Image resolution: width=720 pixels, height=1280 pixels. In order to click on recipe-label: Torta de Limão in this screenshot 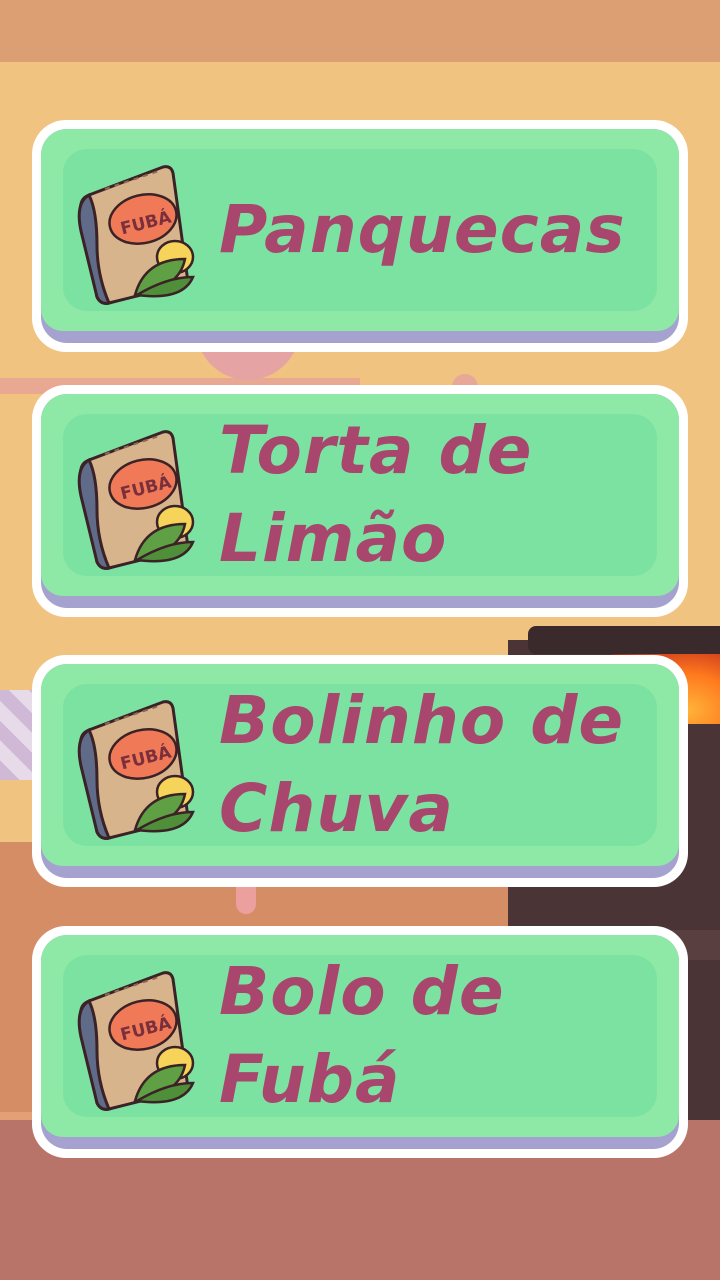, I will do `click(376, 494)`.